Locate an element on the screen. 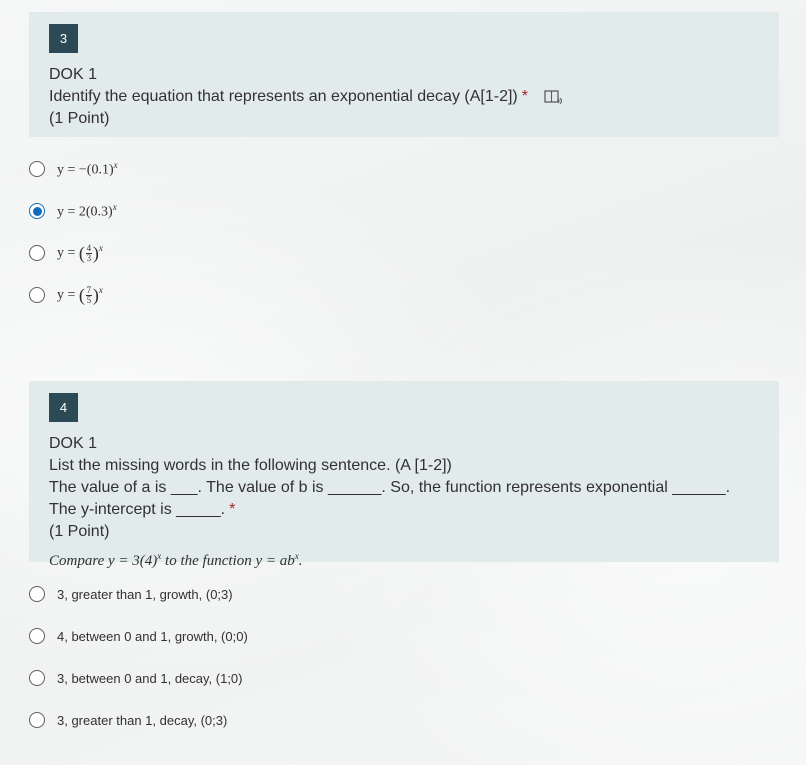  option-3: y = (4 3)x is located at coordinates (73, 253).